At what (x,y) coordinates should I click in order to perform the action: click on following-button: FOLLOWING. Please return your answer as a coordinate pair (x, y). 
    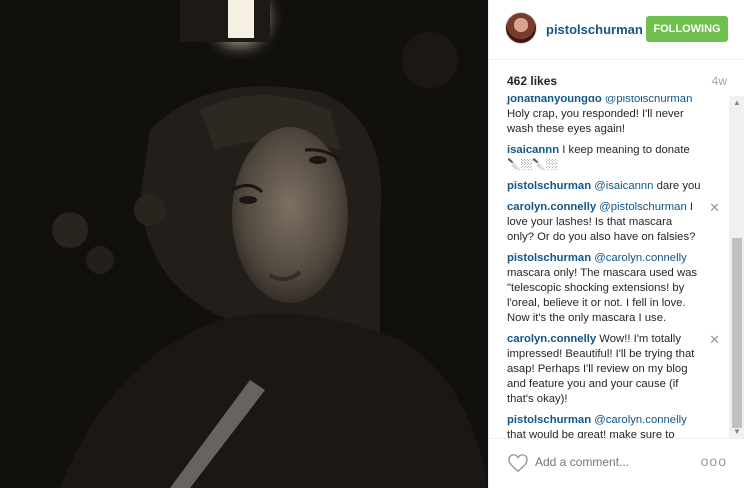
    Looking at the image, I should click on (687, 29).